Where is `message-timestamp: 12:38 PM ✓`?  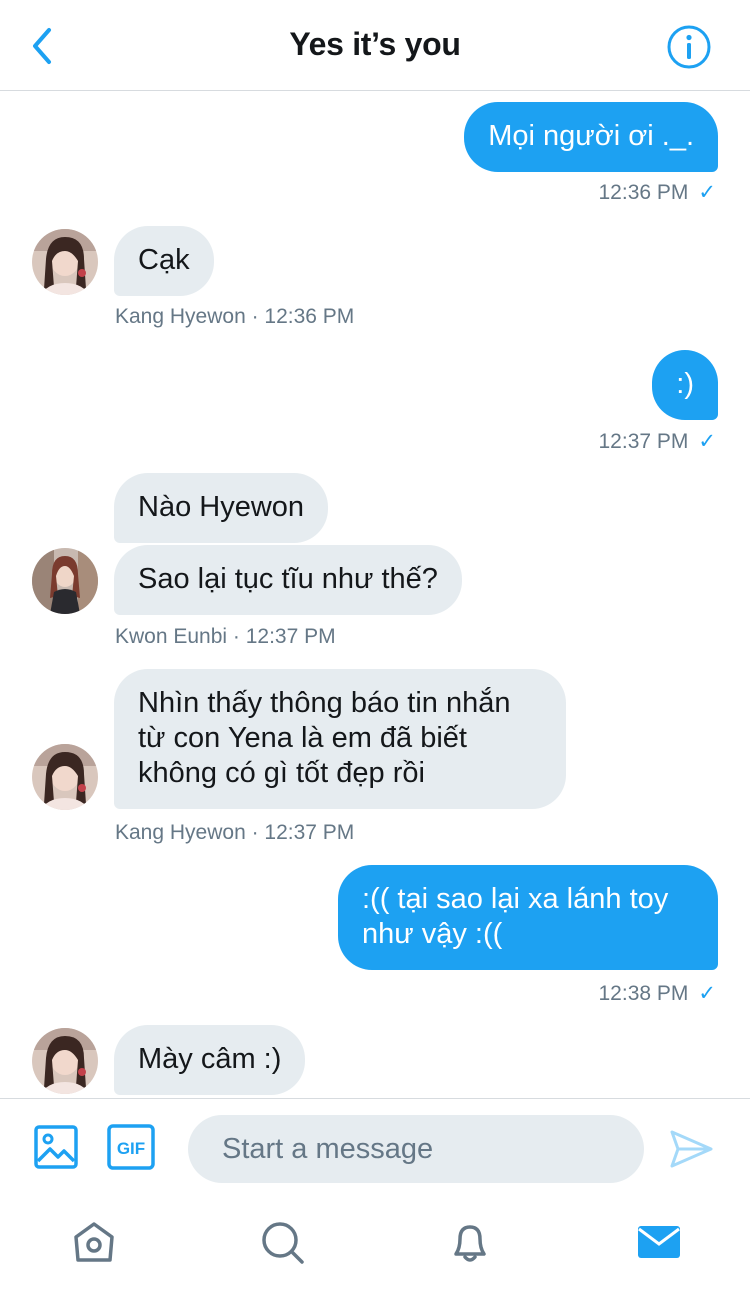 message-timestamp: 12:38 PM ✓ is located at coordinates (658, 993).